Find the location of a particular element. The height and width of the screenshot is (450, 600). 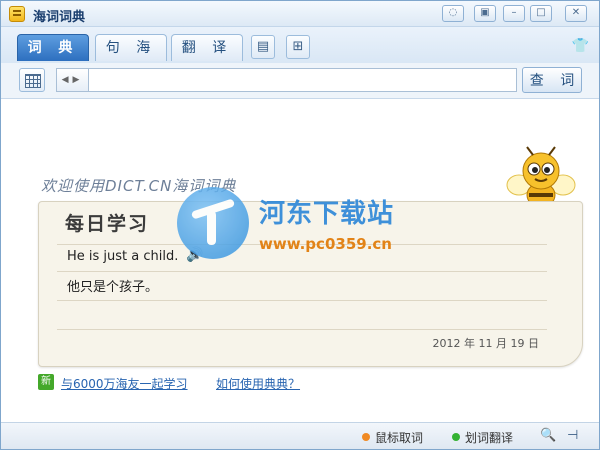

status-bar: 鼠标取词 划词翻译 🔍 ⊣ is located at coordinates (300, 435).